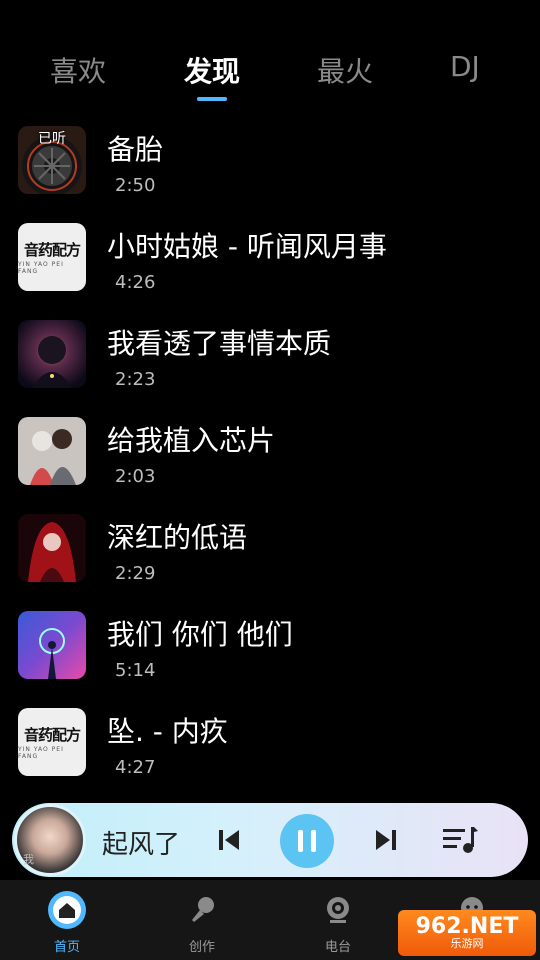 This screenshot has height=960, width=540. I want to click on song-duration: 2:29, so click(135, 573).